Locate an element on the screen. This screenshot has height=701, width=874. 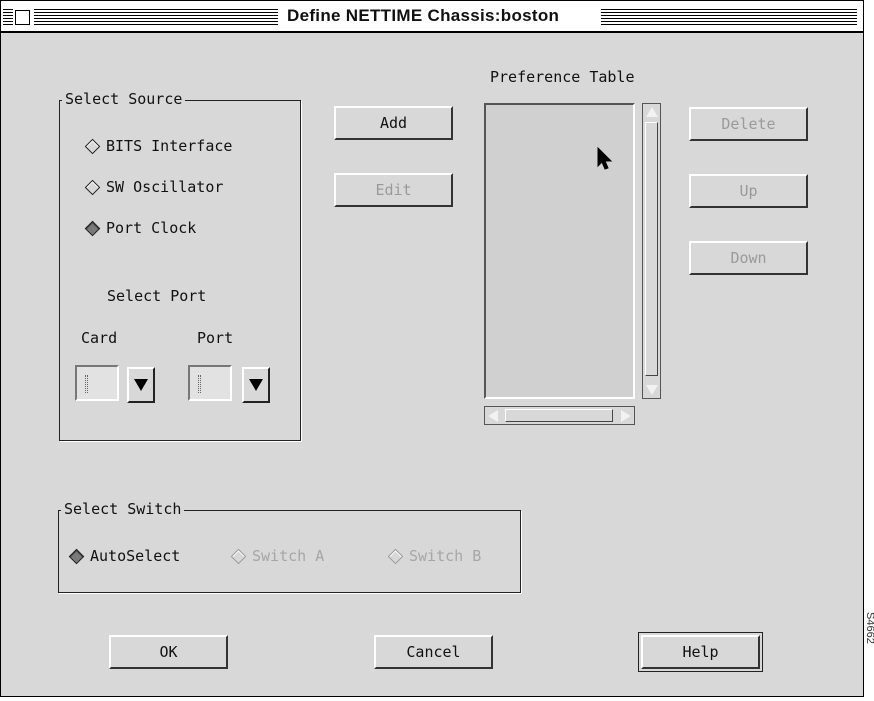
radio-label: Port Clock is located at coordinates (151, 228).